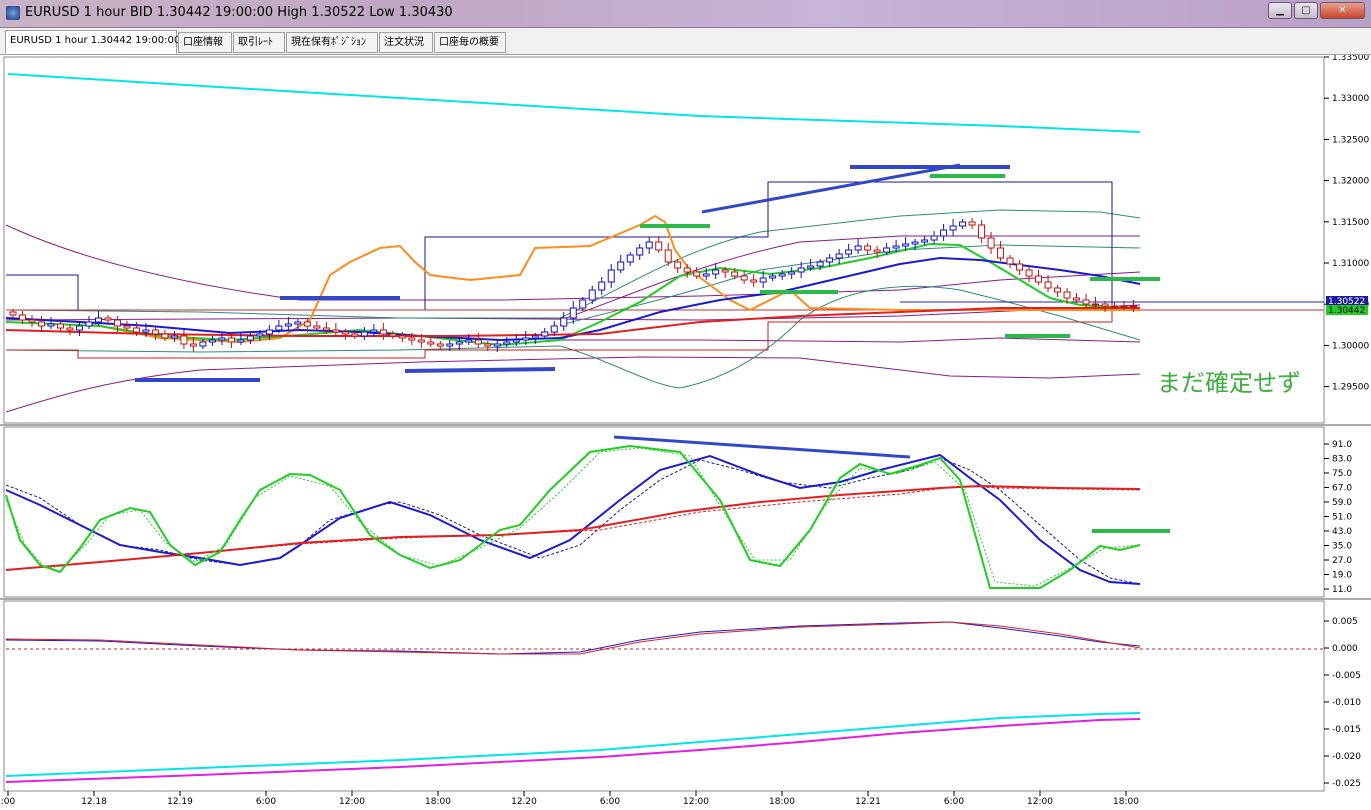  Describe the element at coordinates (1342, 460) in the screenshot. I see `osc-tick-label: 83.0` at that location.